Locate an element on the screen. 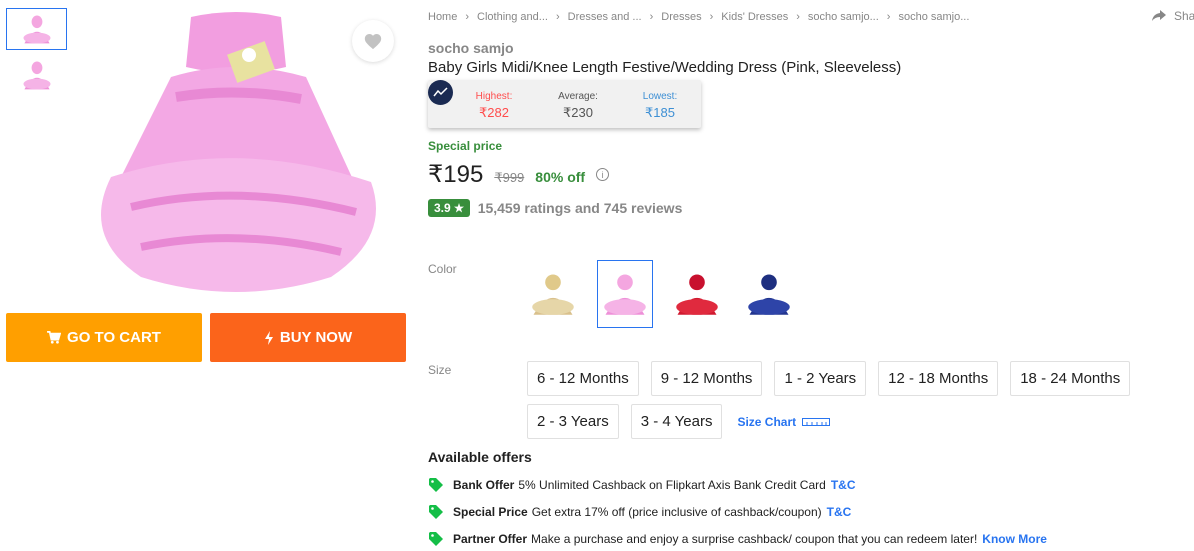 The width and height of the screenshot is (1194, 551). offer-type: Special Price is located at coordinates (490, 512).